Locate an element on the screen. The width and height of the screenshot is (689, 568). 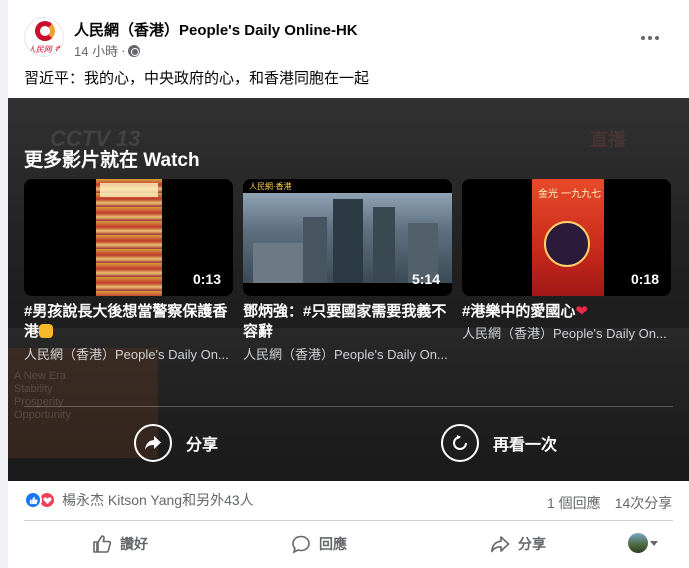
replay-label: 再看一次 is located at coordinates (525, 445).